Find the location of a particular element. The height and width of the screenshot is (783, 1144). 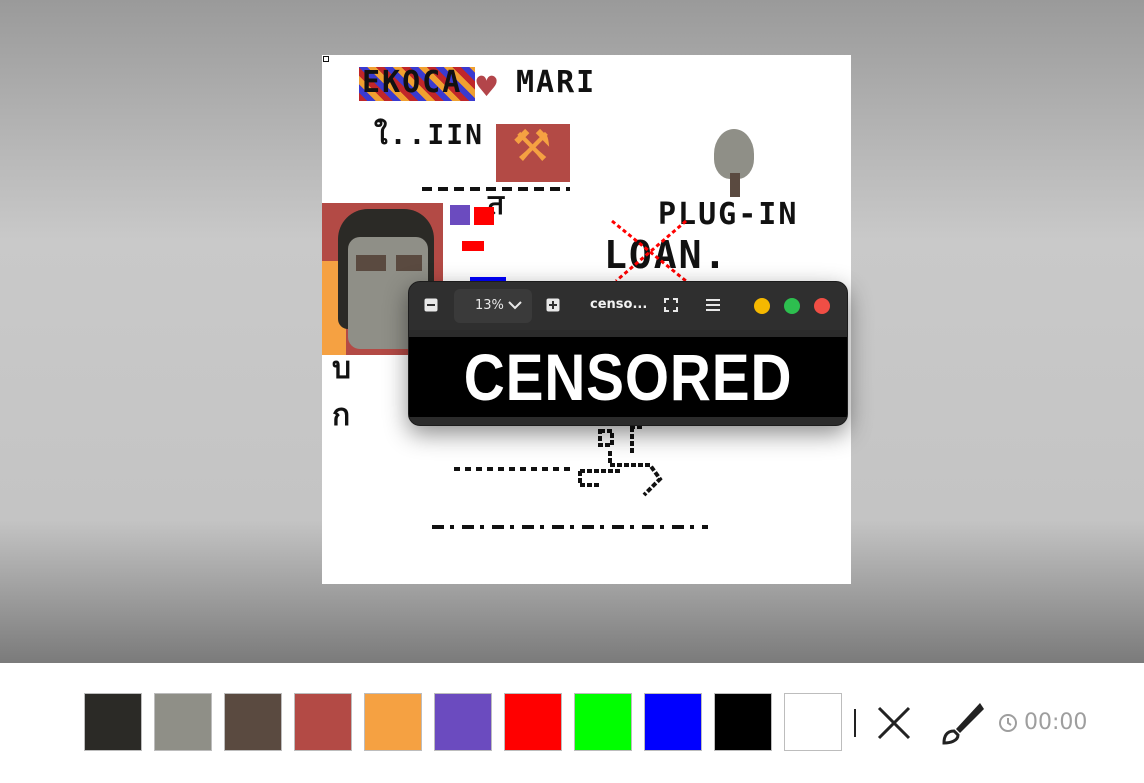

timer-display: 00:00 is located at coordinates (1042, 722).